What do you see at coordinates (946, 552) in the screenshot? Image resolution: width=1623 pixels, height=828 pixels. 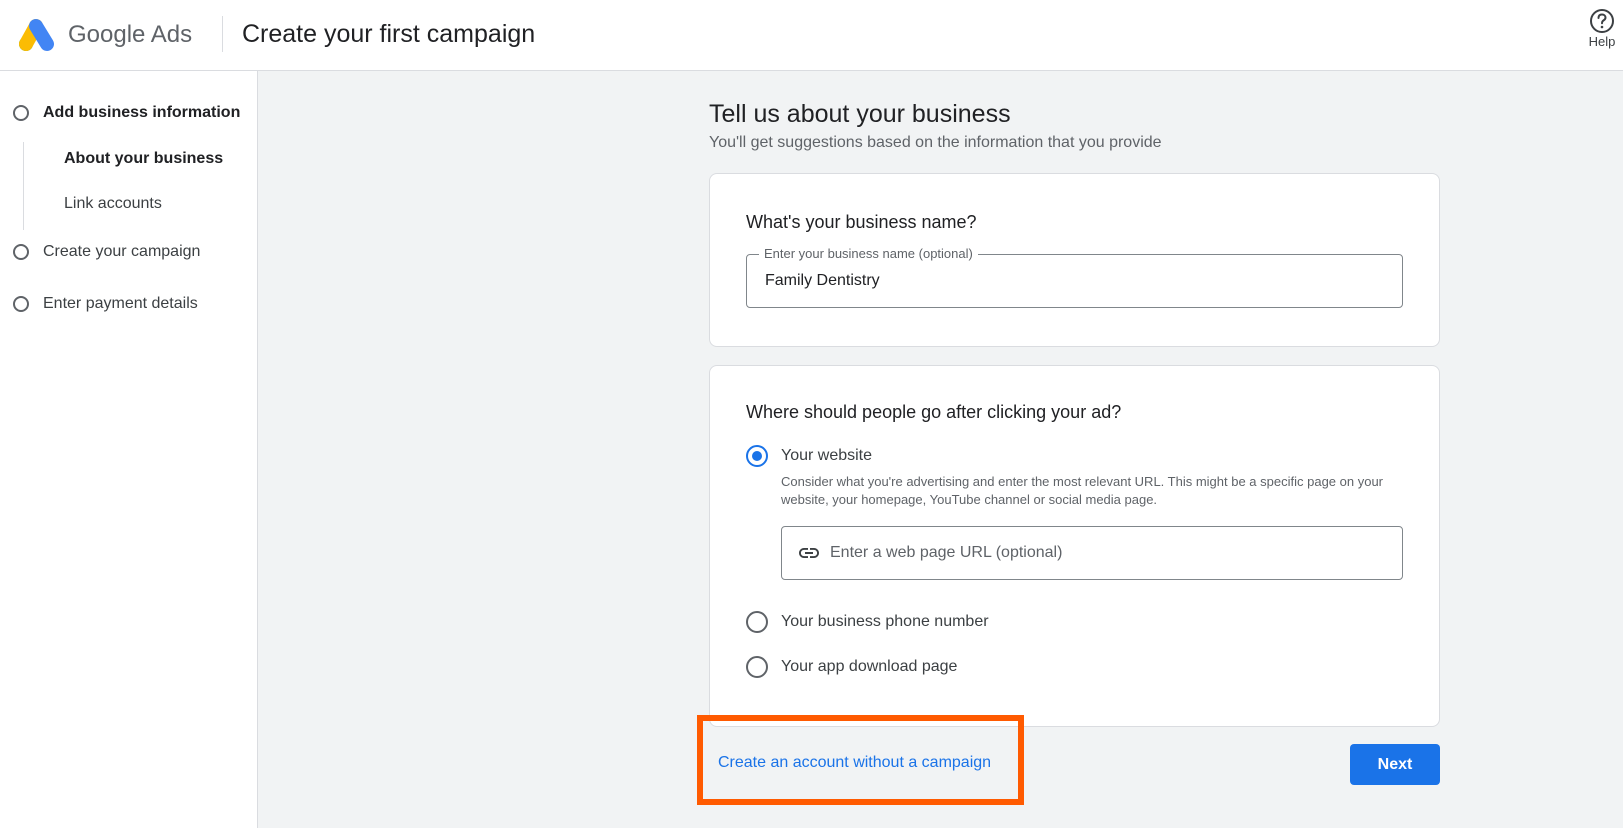 I see `url-placeholder: Enter a web page URL (optional)` at bounding box center [946, 552].